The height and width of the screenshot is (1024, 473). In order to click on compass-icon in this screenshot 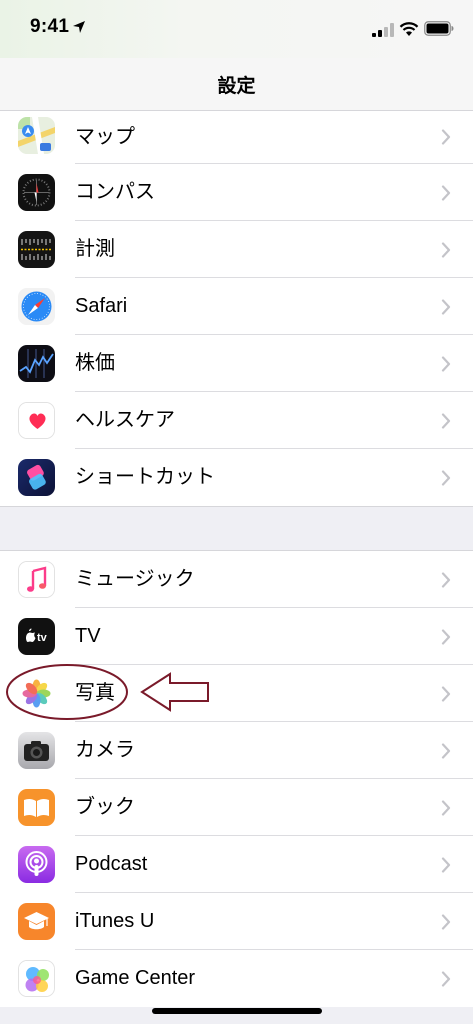, I will do `click(36, 192)`.